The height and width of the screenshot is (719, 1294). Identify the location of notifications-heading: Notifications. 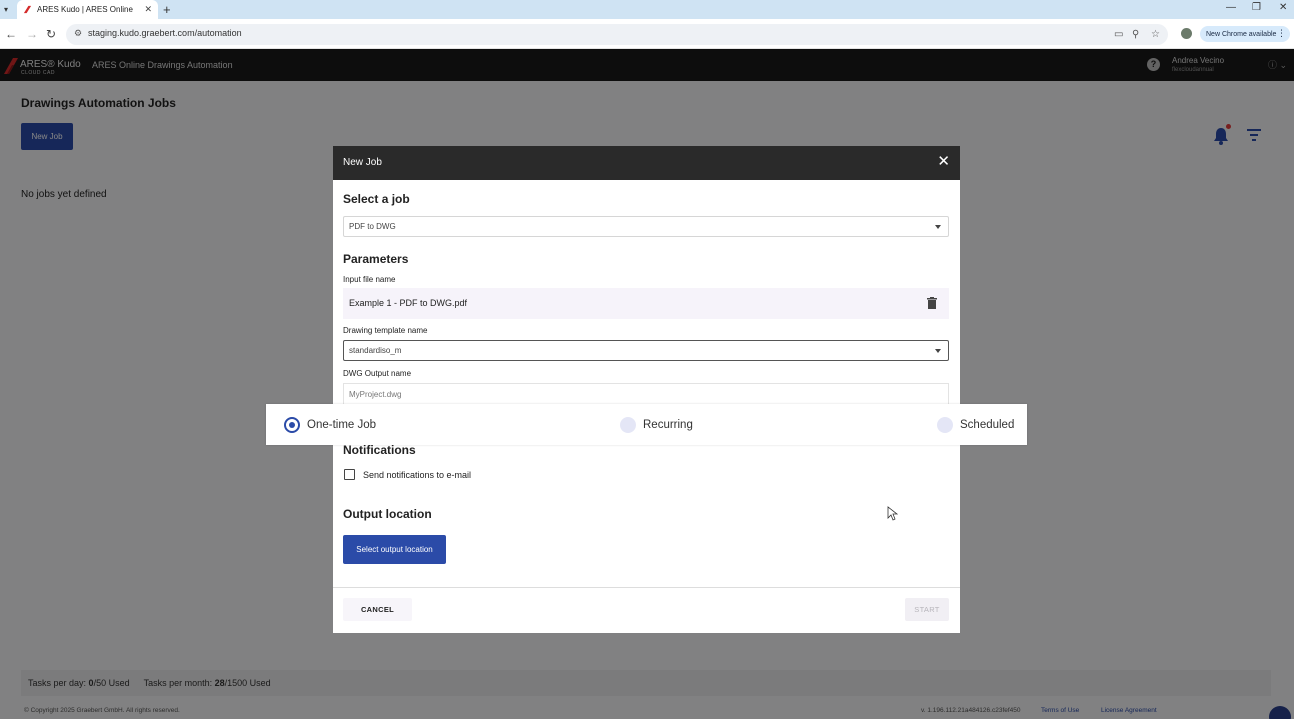
(379, 450).